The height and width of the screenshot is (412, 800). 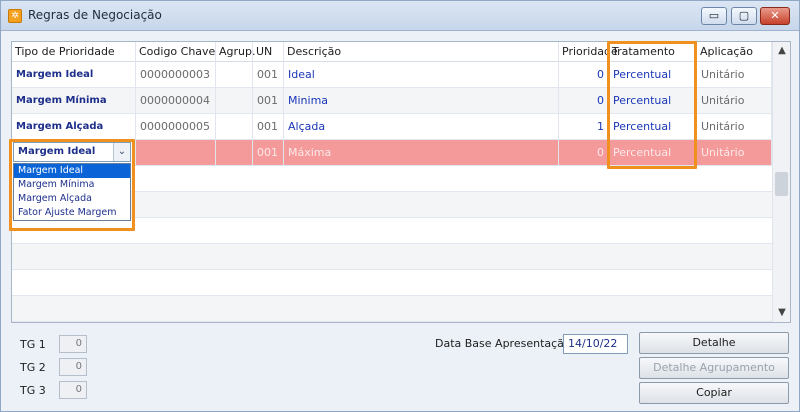 I want to click on cell-tipo: Margem Alçada, so click(x=74, y=127).